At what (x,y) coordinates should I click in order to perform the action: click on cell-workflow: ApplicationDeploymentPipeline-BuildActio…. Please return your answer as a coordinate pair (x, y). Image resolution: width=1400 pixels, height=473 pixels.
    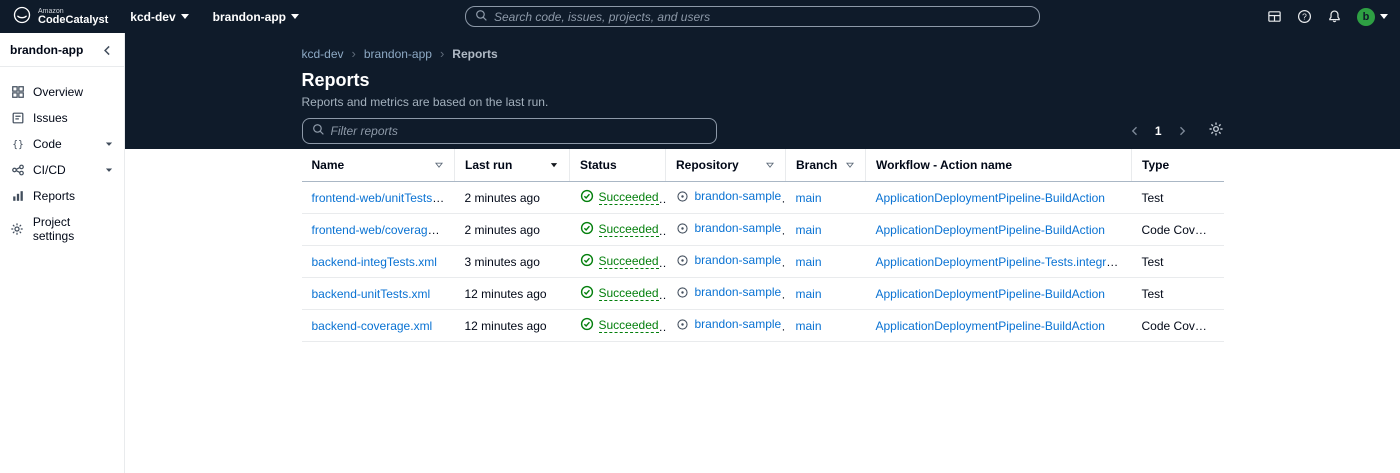
    Looking at the image, I should click on (998, 293).